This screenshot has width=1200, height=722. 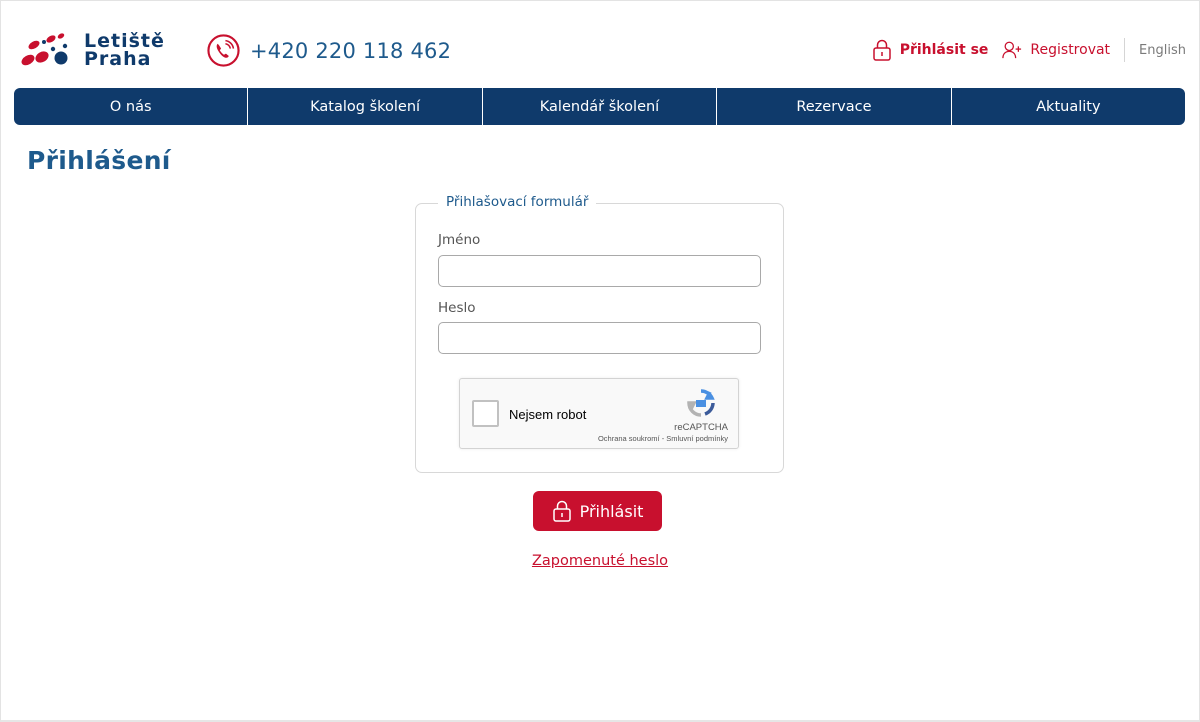 What do you see at coordinates (517, 202) in the screenshot?
I see `form-legend: Přihlašovací formulář` at bounding box center [517, 202].